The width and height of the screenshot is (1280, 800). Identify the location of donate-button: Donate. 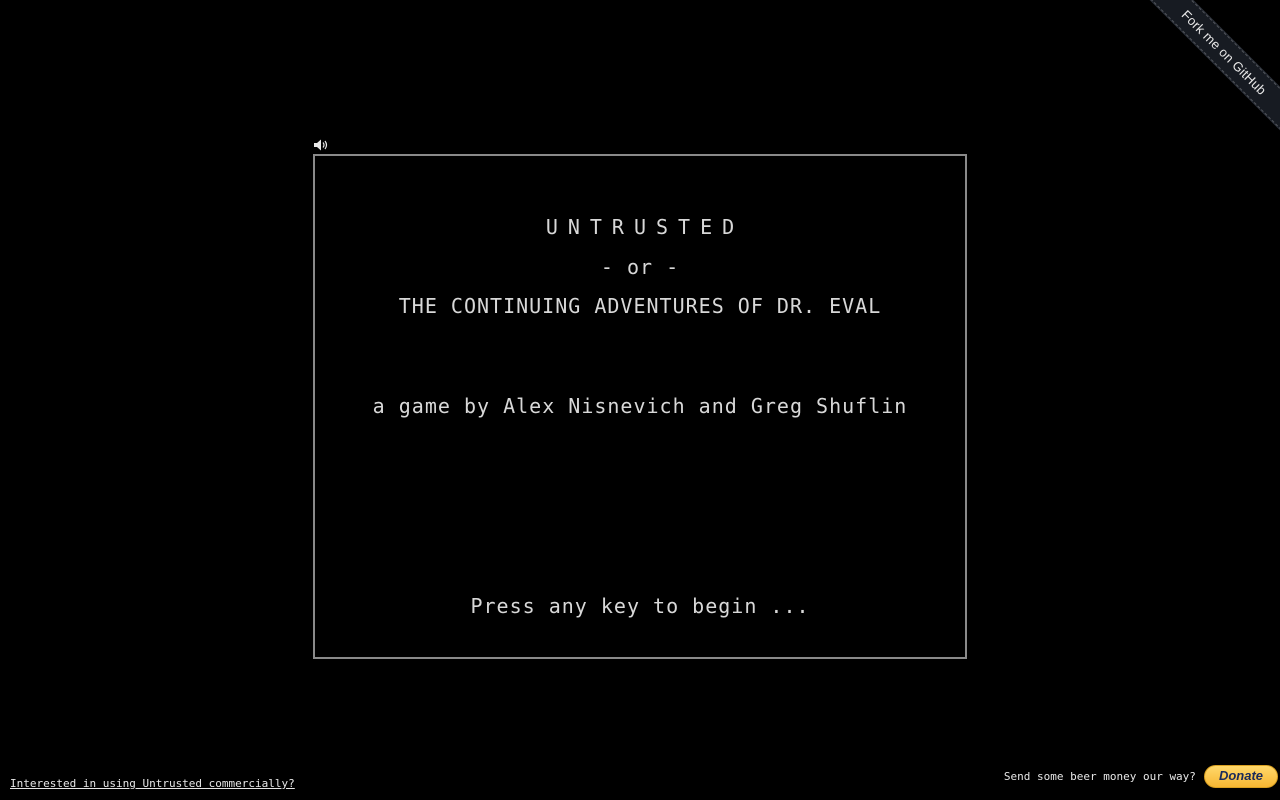
(1240, 776).